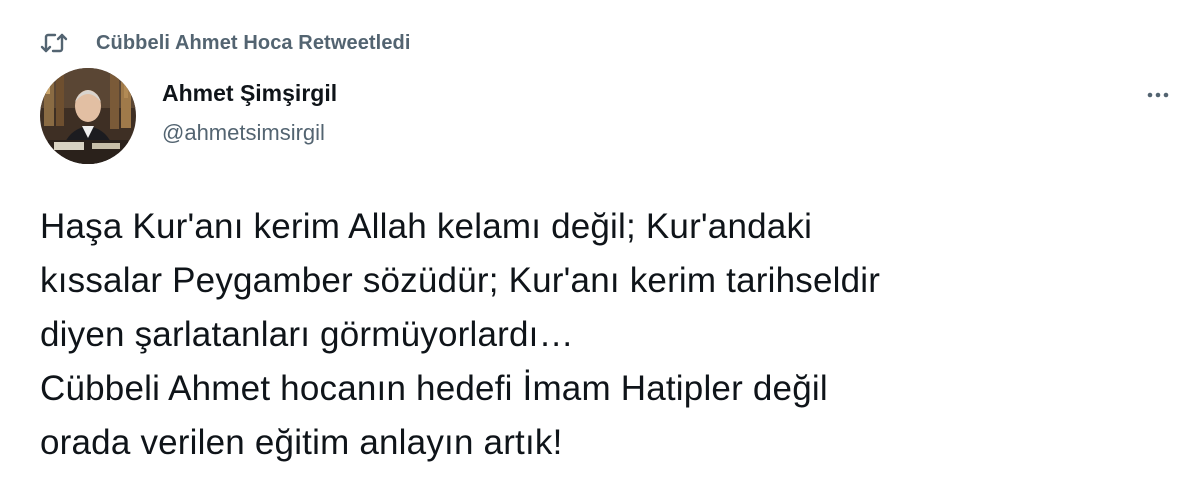 Image resolution: width=1200 pixels, height=484 pixels. Describe the element at coordinates (54, 43) in the screenshot. I see `retweet-icon` at that location.